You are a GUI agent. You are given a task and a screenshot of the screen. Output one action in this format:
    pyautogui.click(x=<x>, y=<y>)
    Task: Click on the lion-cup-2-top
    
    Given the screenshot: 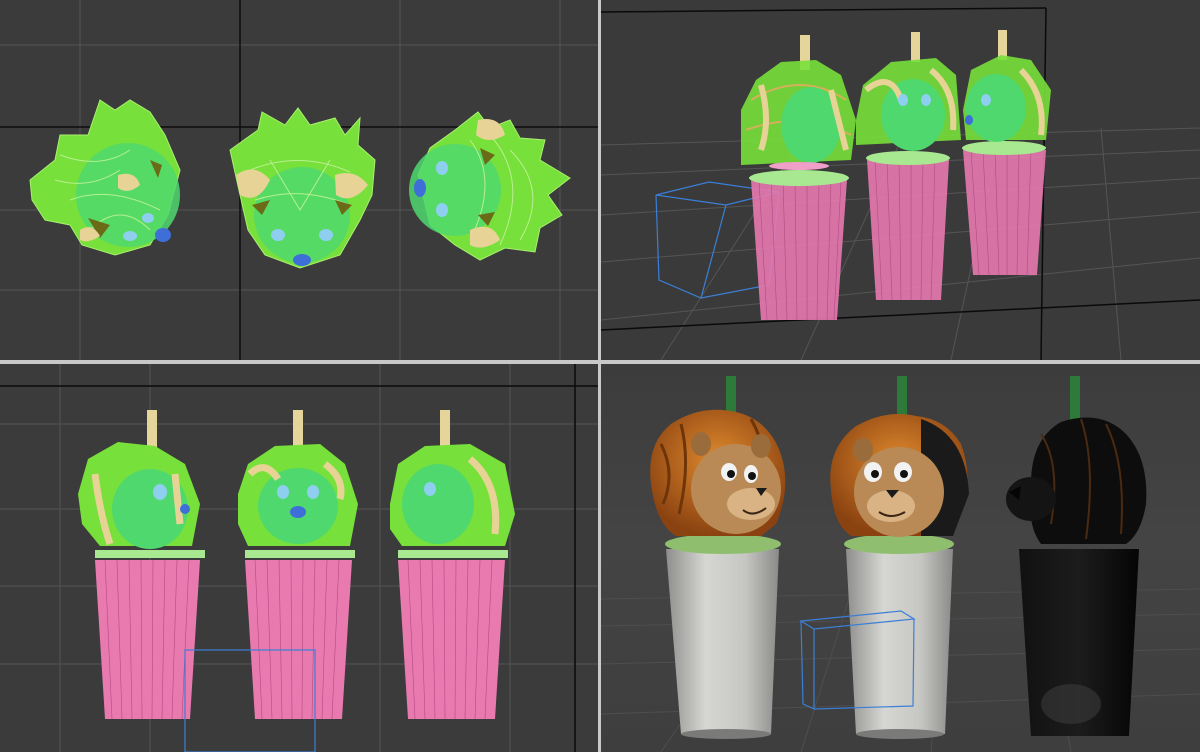 What is the action you would take?
    pyautogui.click(x=302, y=188)
    